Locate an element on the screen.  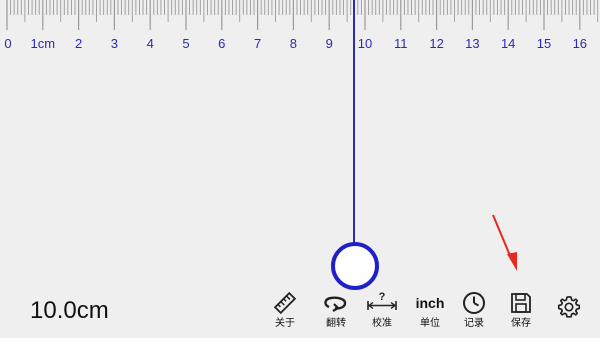
save-icon is located at coordinates (521, 303).